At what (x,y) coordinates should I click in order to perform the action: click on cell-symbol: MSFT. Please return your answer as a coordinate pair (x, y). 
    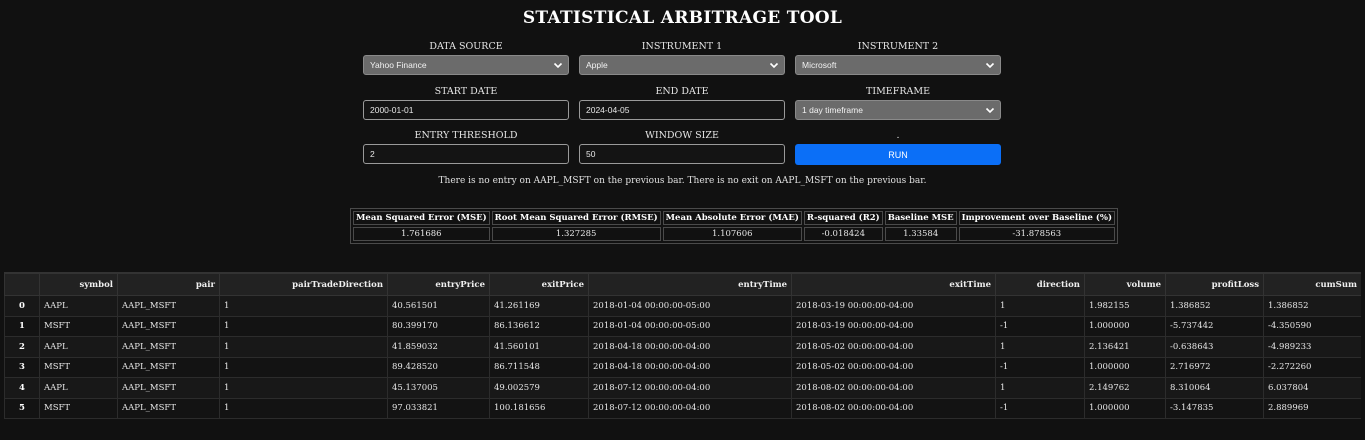
    Looking at the image, I should click on (78, 408).